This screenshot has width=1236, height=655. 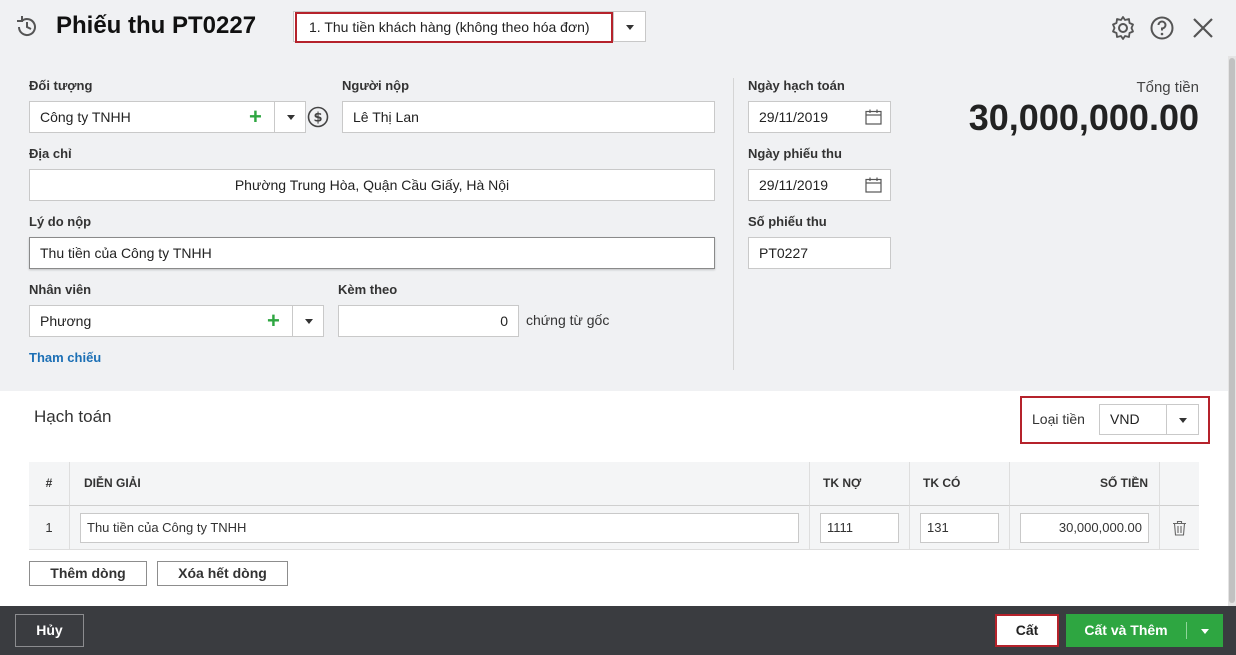 I want to click on posting-date-value: 29/11/2019, so click(x=794, y=117).